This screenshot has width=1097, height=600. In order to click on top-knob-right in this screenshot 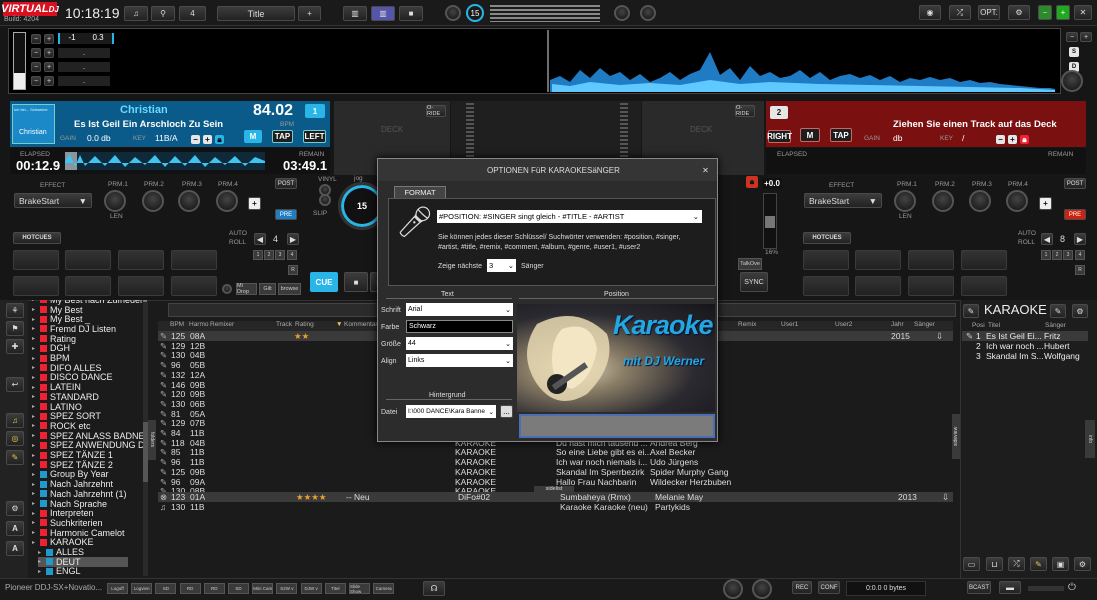, I will do `click(622, 13)`.